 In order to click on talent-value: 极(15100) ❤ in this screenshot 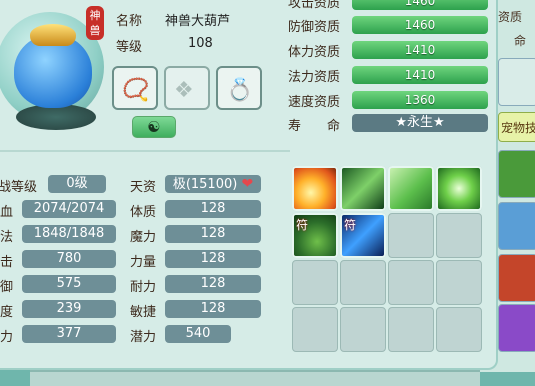, I will do `click(213, 184)`.